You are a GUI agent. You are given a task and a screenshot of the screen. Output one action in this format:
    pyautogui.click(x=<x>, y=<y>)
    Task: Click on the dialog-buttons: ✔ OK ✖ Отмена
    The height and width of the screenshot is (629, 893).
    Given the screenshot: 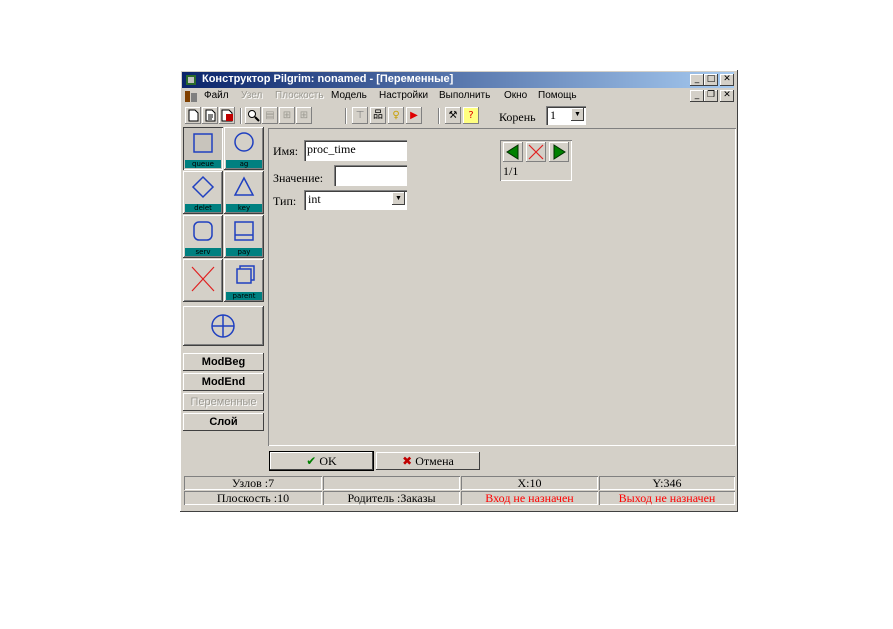 What is the action you would take?
    pyautogui.click(x=502, y=462)
    